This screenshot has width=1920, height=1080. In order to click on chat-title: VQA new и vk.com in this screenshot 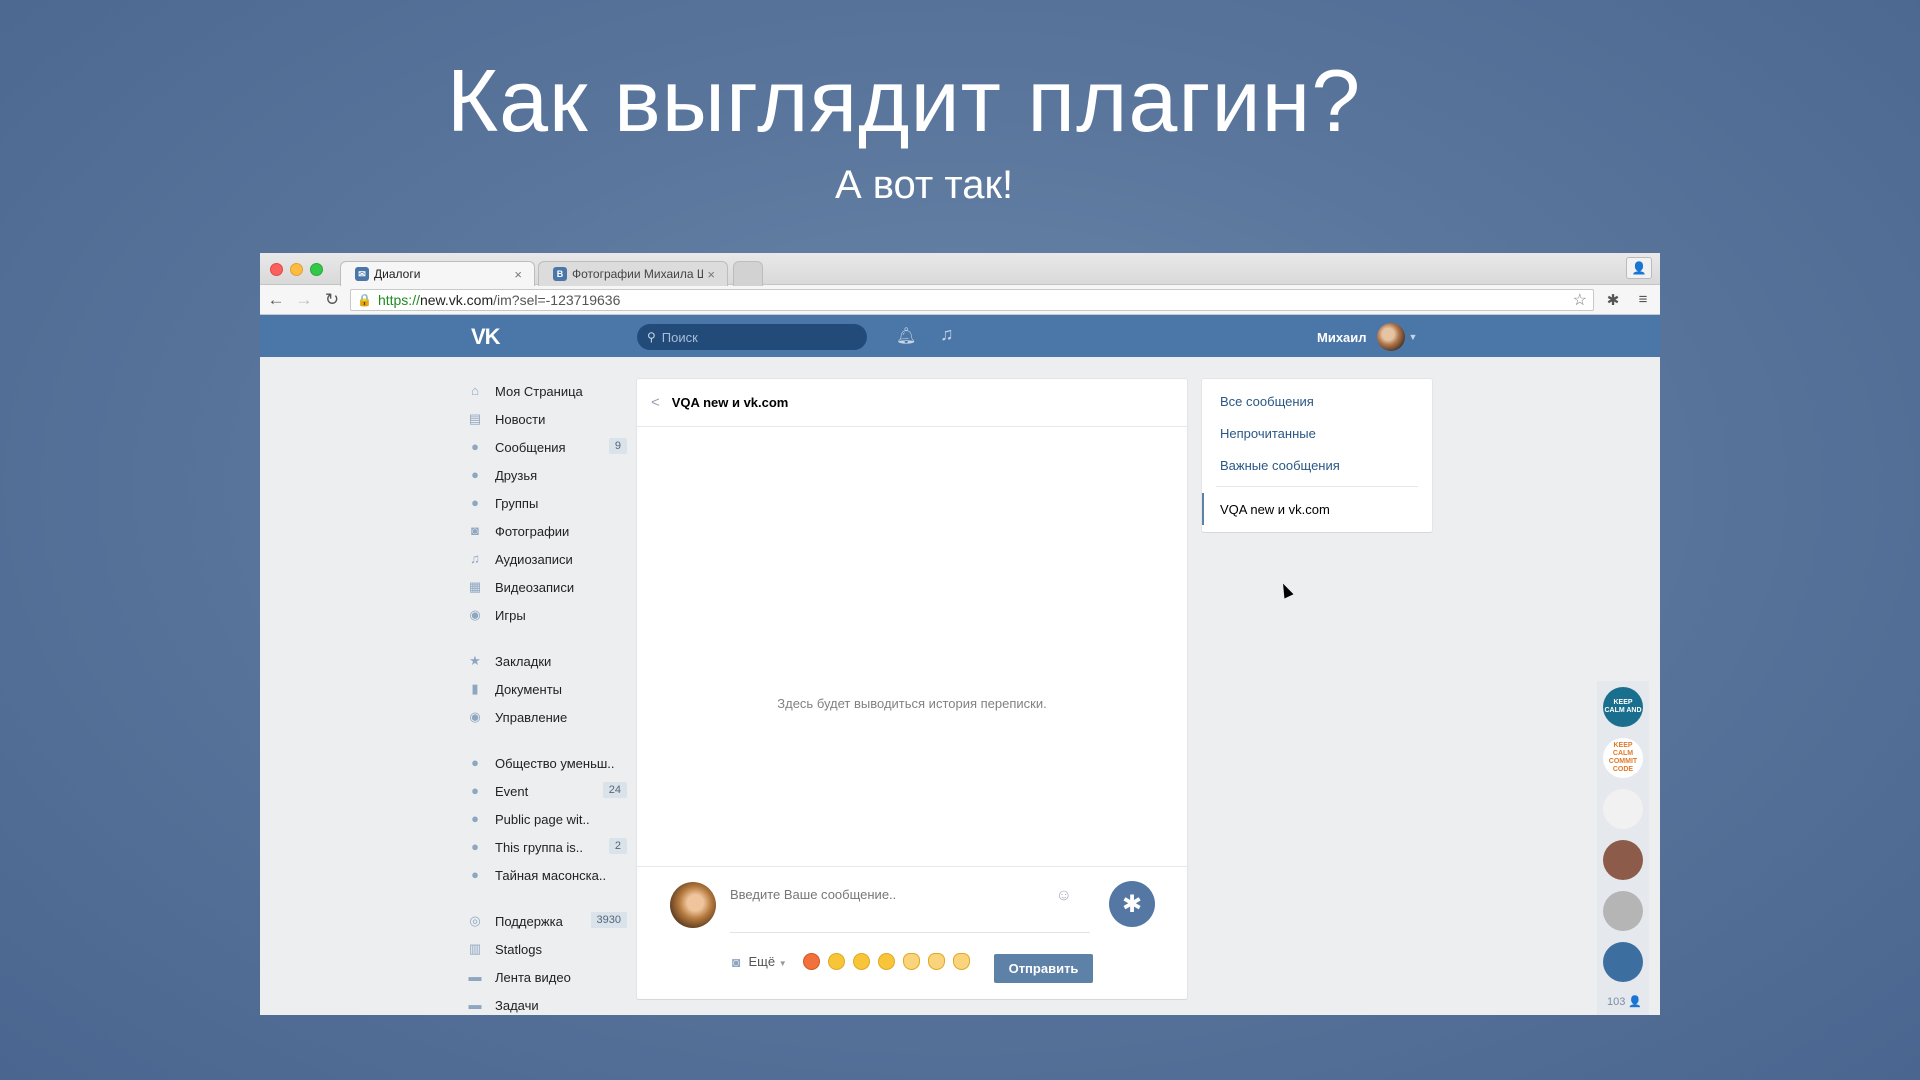, I will do `click(730, 402)`.